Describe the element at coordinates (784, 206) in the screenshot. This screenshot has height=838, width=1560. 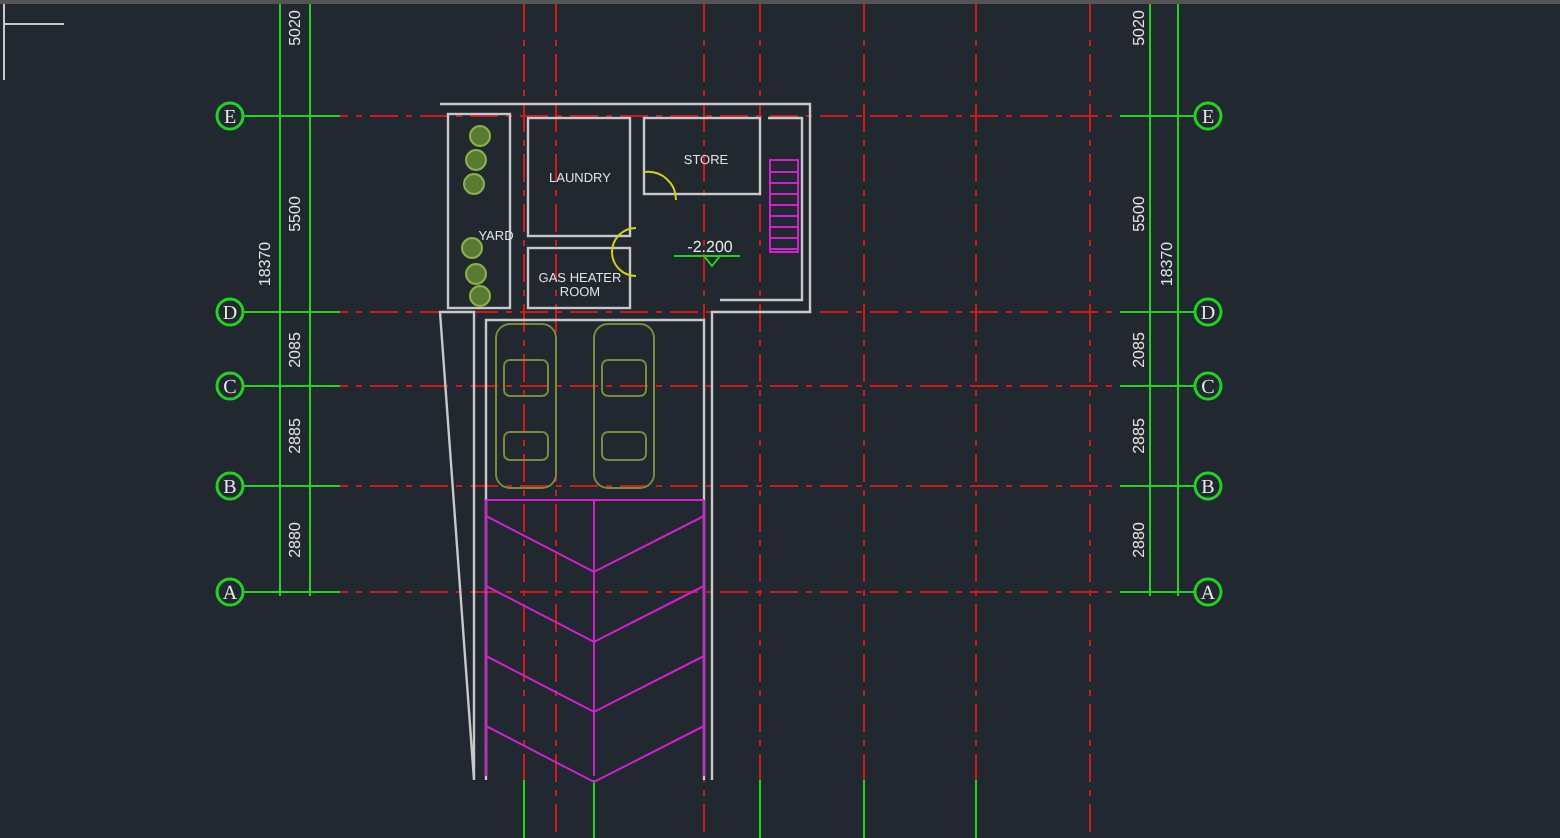
I see `stair-drawing` at that location.